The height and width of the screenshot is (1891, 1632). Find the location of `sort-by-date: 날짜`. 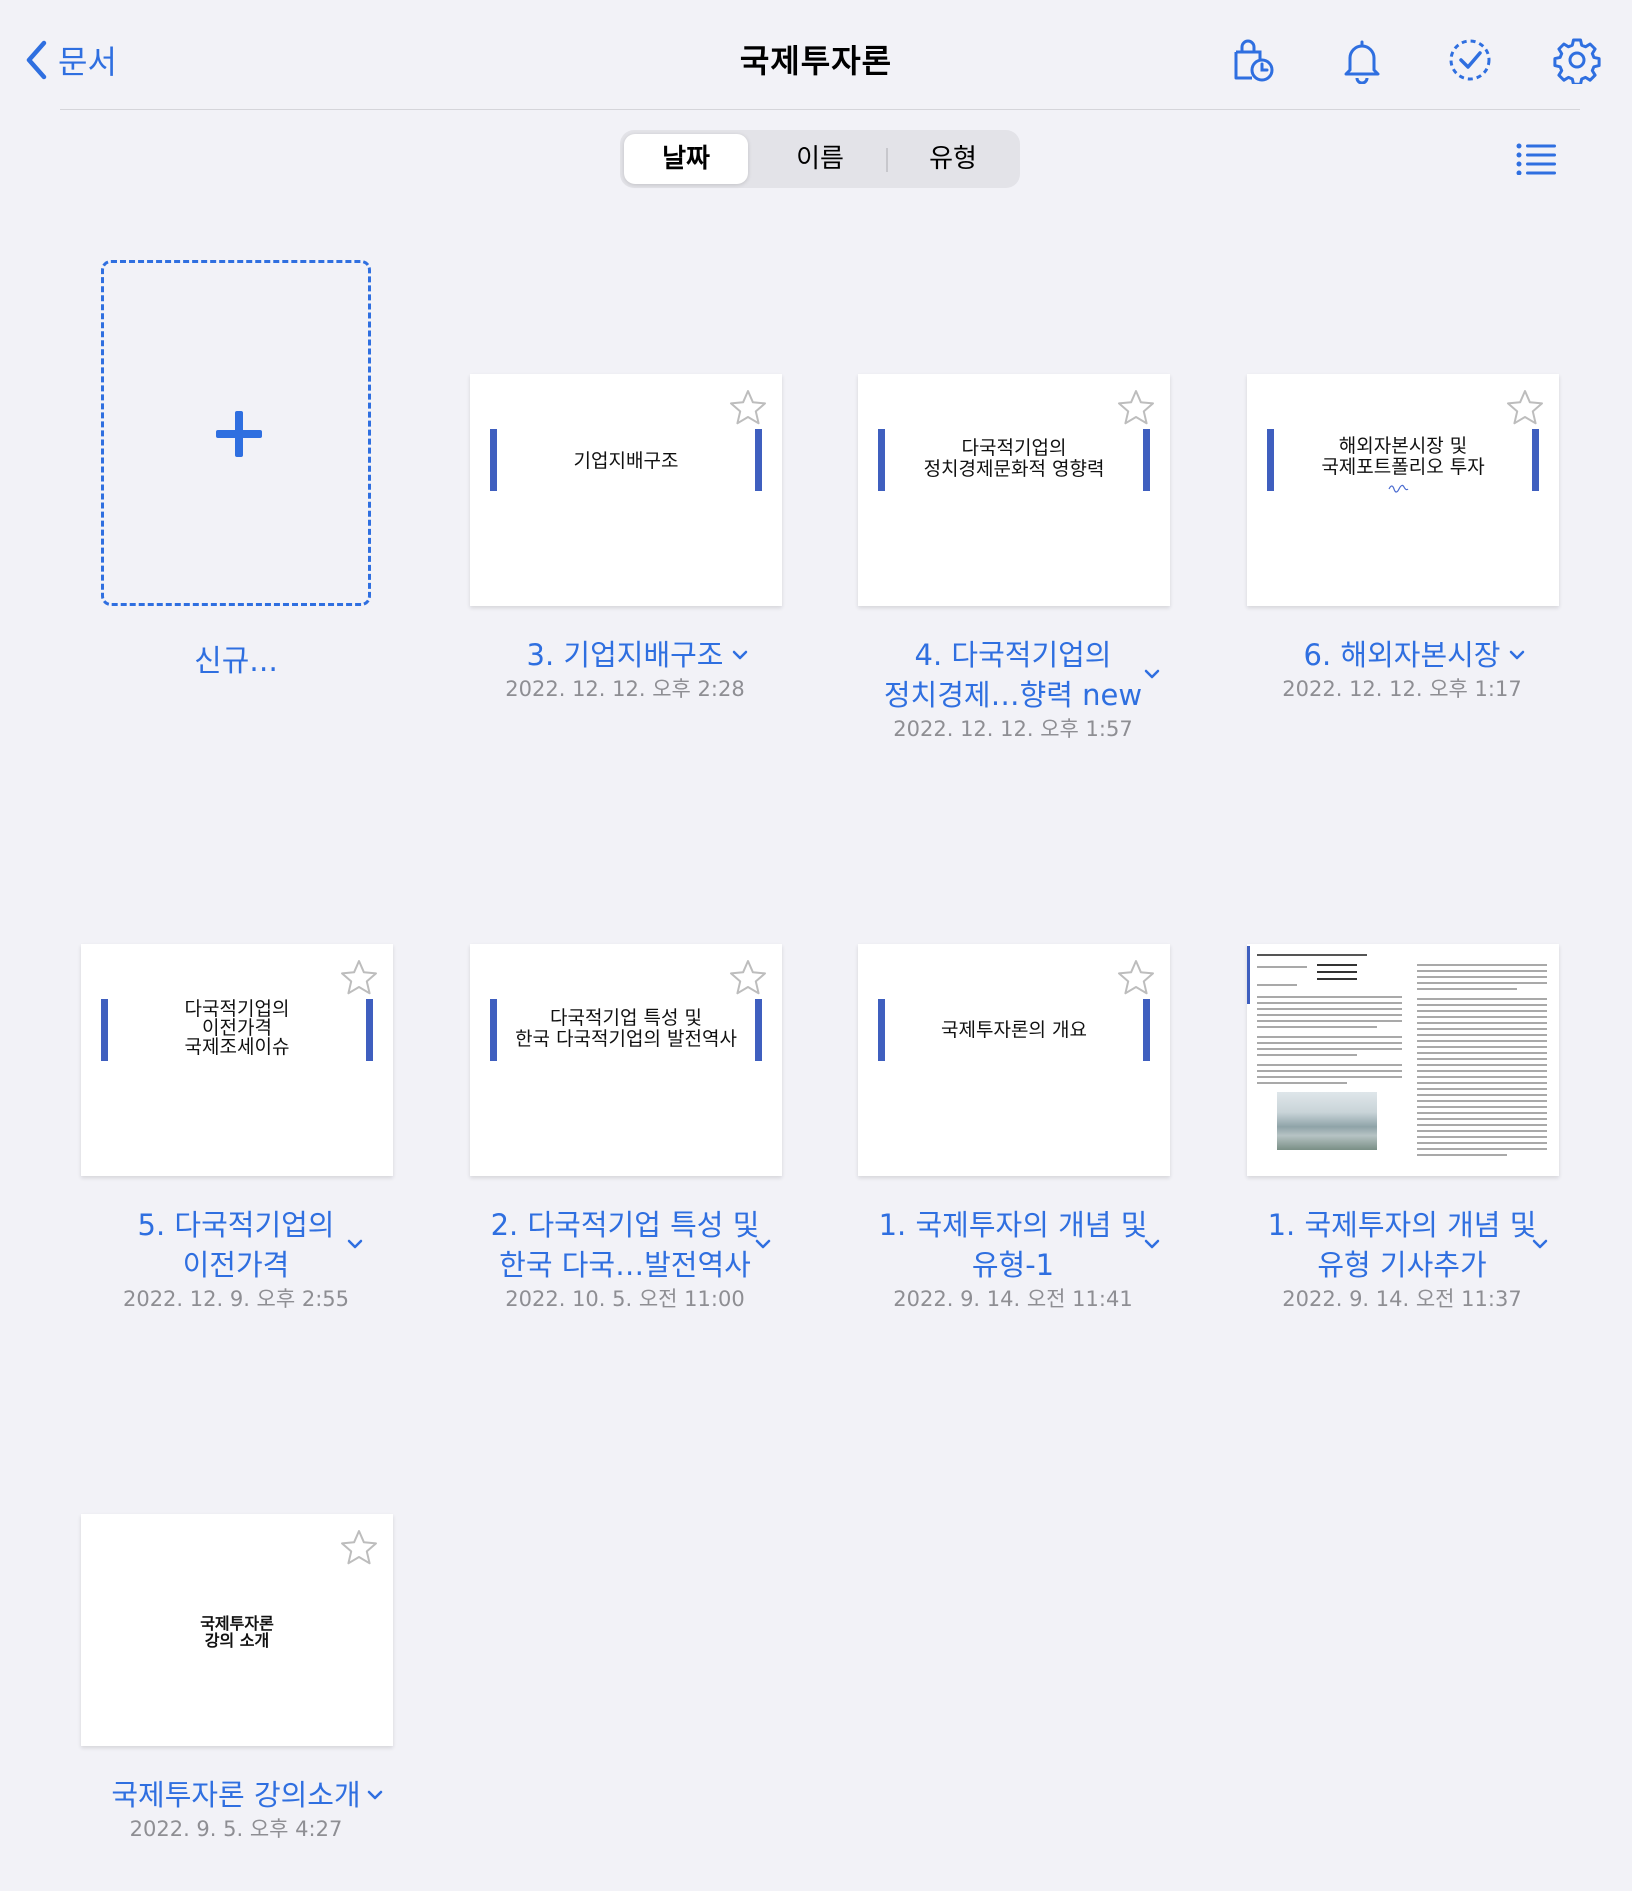

sort-by-date: 날짜 is located at coordinates (686, 159).